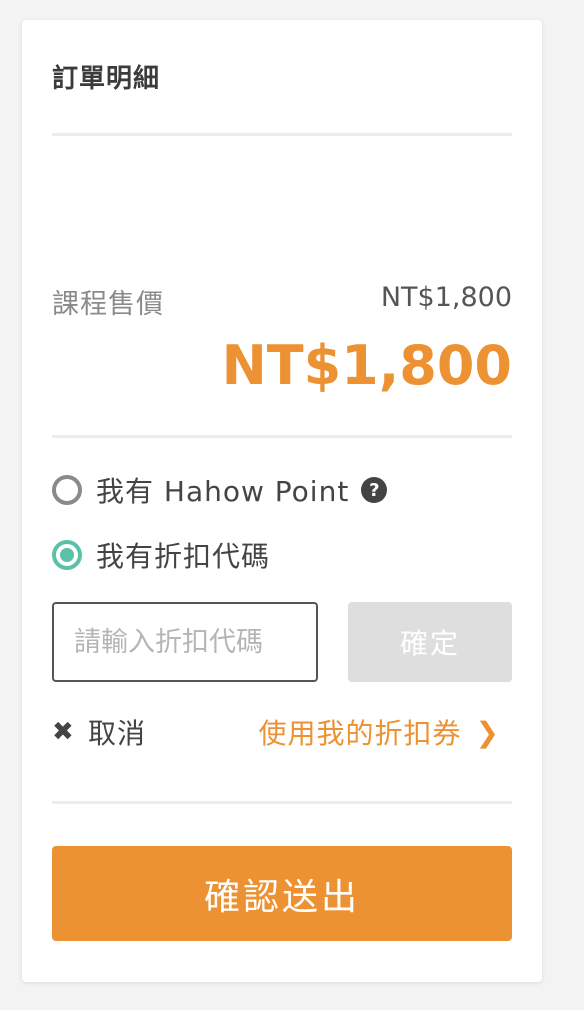  I want to click on cancel-button: ✖ 取消, so click(99, 732).